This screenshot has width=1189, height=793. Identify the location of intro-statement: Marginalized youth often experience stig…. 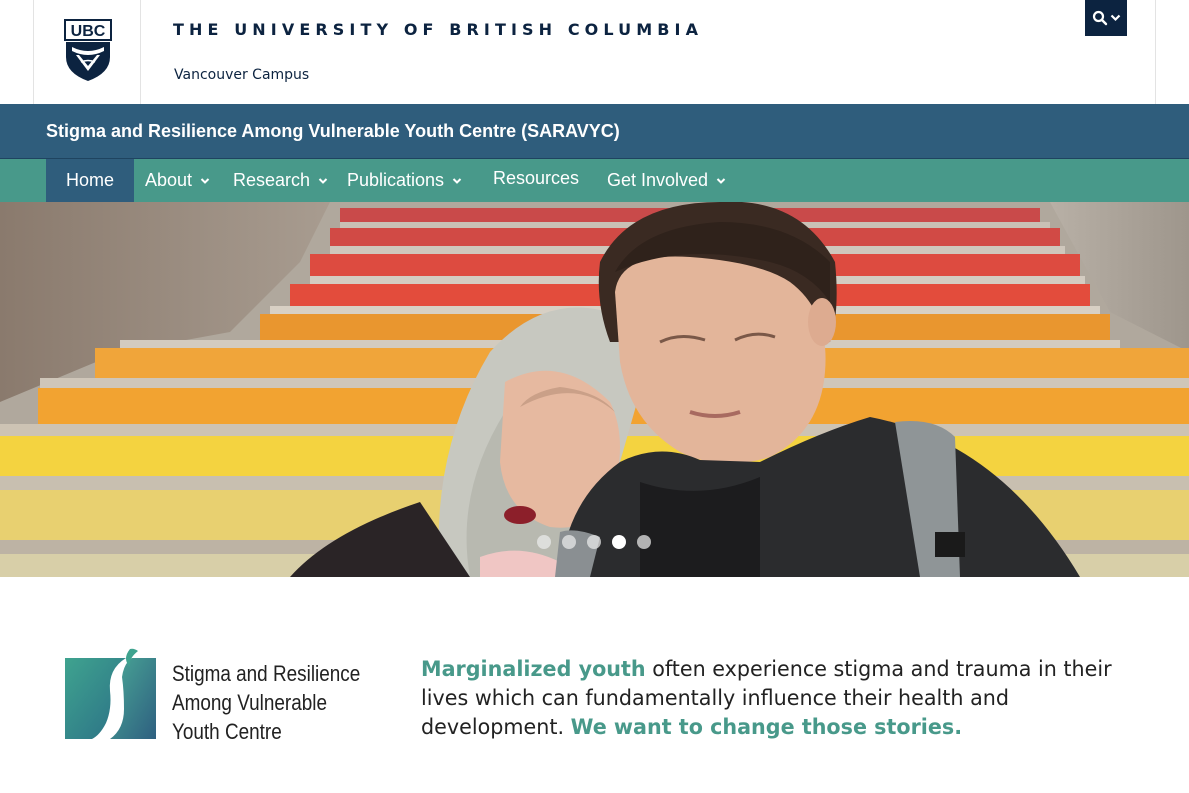
(780, 698).